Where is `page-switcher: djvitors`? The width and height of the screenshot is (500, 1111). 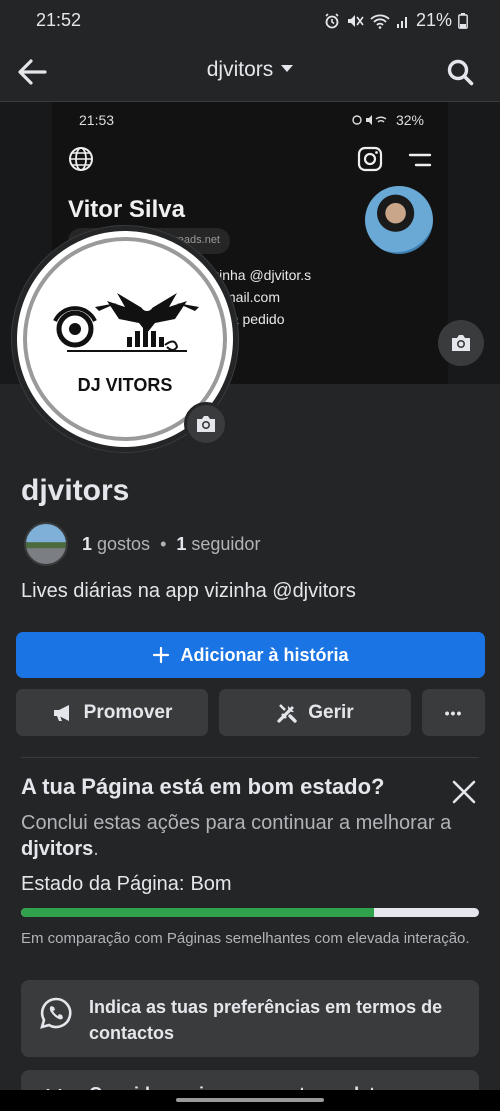
page-switcher: djvitors is located at coordinates (250, 70).